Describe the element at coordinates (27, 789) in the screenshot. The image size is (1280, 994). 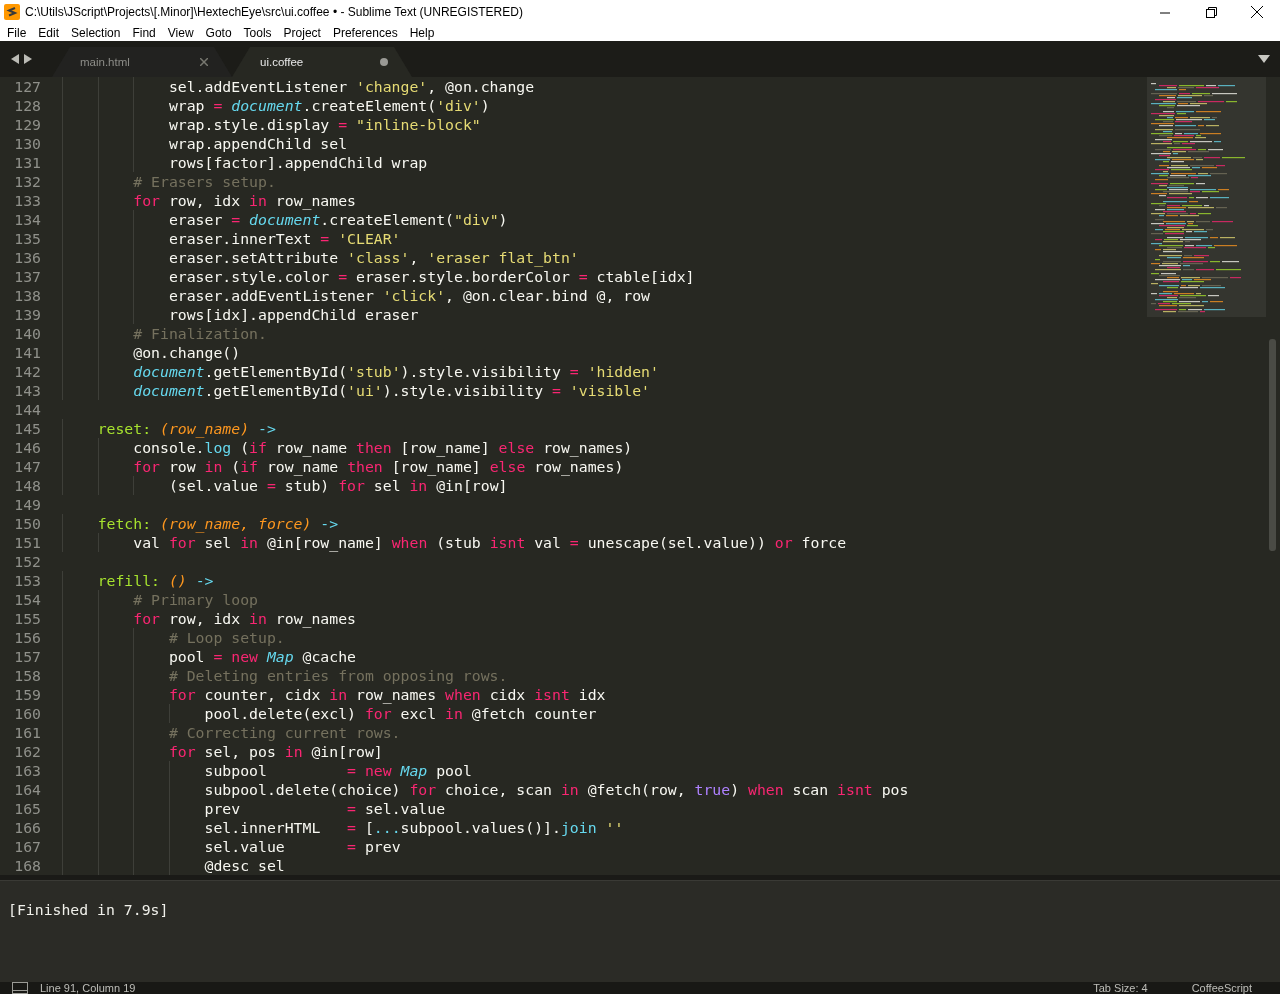
I see `line-number: 164` at that location.